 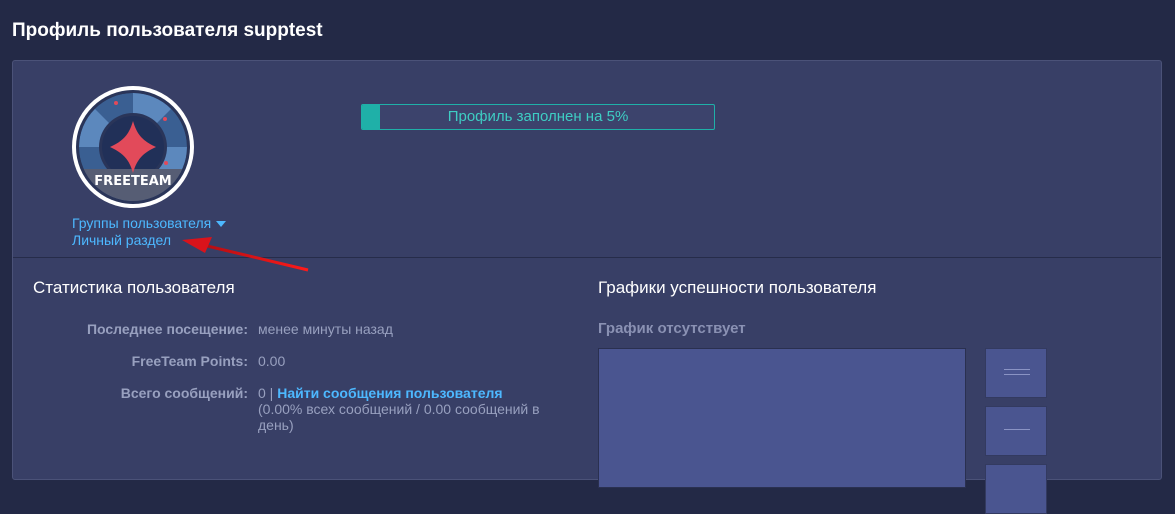 What do you see at coordinates (184, 393) in the screenshot?
I see `total-messages-label: Всего сообщений:` at bounding box center [184, 393].